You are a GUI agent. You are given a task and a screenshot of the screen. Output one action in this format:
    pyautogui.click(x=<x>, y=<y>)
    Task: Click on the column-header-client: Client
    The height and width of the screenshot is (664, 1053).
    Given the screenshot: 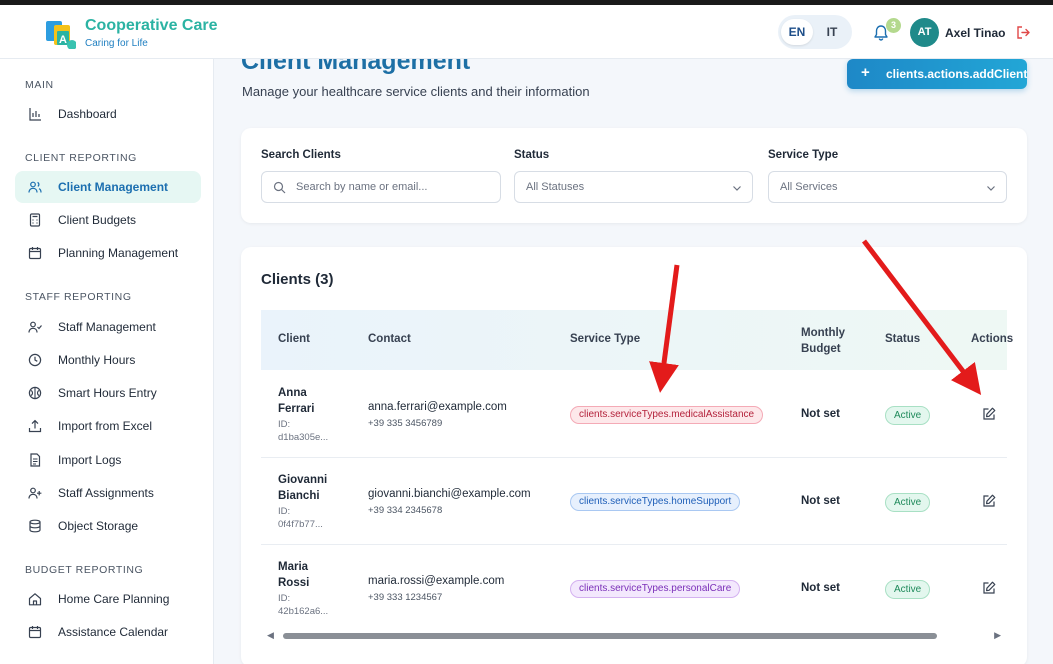 What is the action you would take?
    pyautogui.click(x=294, y=339)
    